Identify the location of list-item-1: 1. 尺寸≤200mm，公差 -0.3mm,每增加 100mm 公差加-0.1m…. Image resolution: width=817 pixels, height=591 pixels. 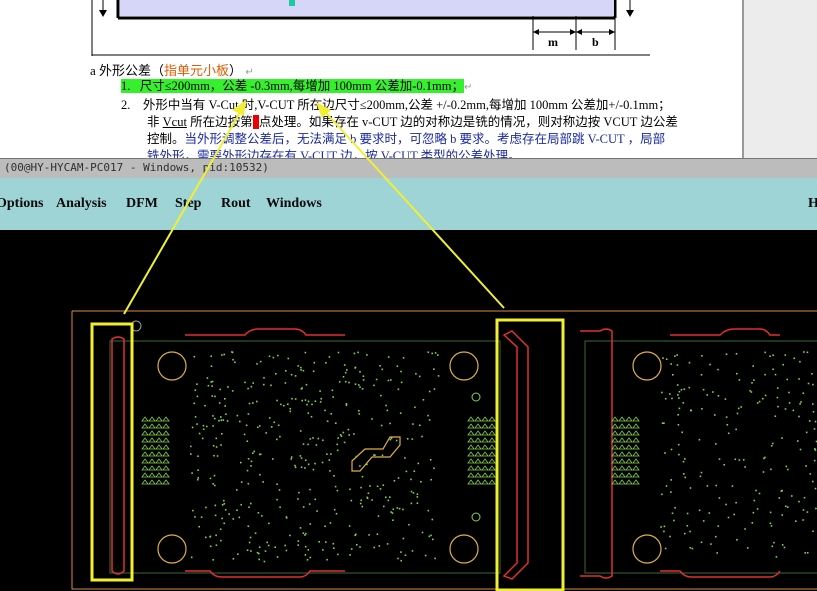
(296, 87).